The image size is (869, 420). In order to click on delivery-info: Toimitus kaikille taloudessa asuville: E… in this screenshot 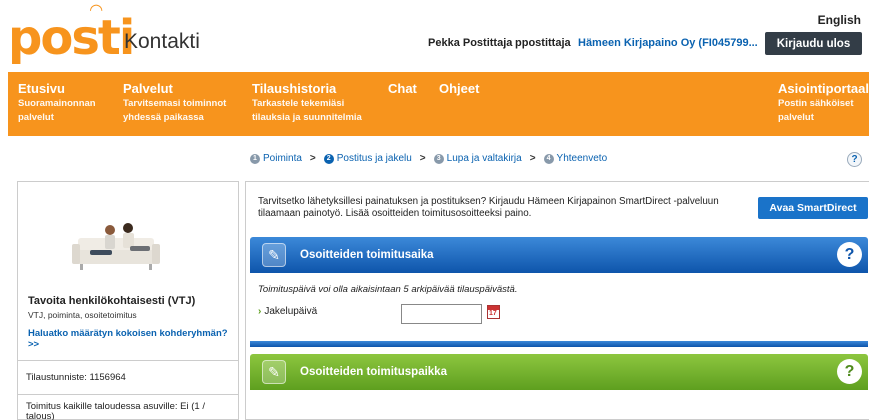, I will do `click(115, 410)`.